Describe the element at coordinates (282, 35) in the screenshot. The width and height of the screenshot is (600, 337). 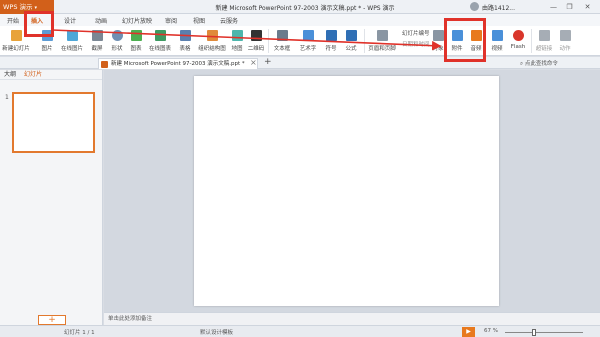
I see `textbox-icon` at that location.